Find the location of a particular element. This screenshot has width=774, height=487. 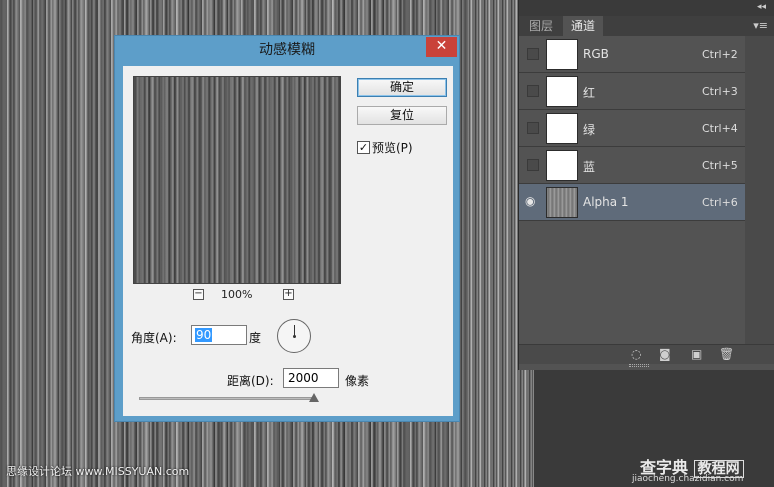

preview-checkbox-label: 预览(P) is located at coordinates (392, 148).